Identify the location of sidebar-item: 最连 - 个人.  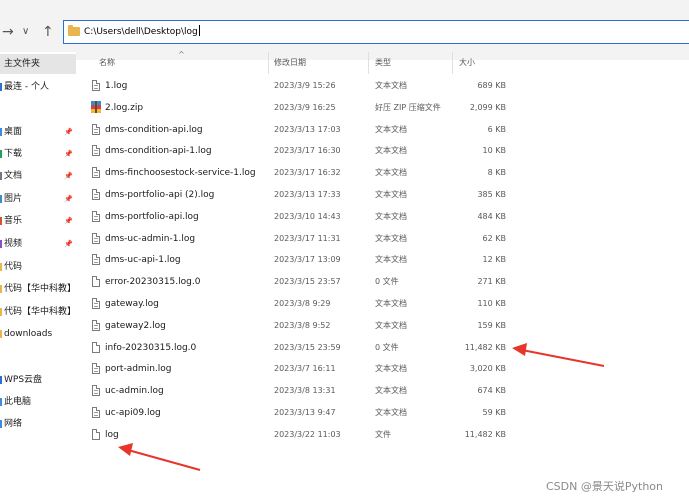
(38, 87).